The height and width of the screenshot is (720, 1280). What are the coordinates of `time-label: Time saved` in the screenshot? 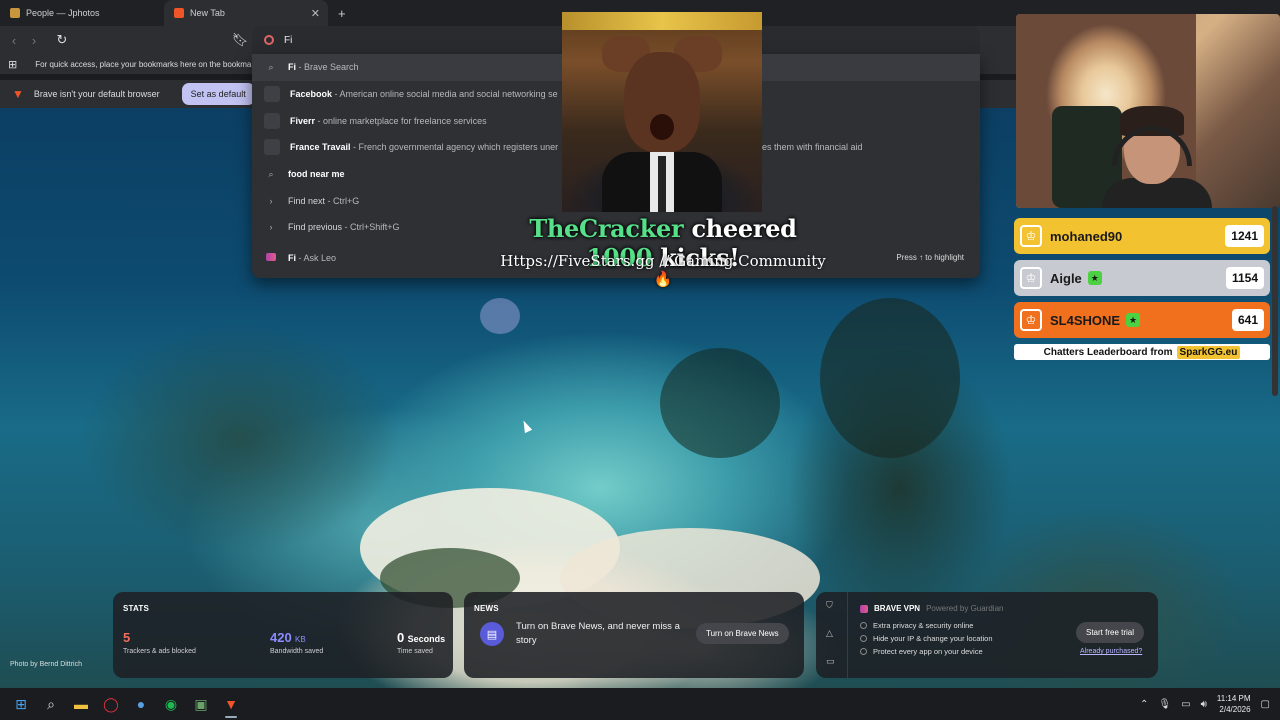 It's located at (415, 651).